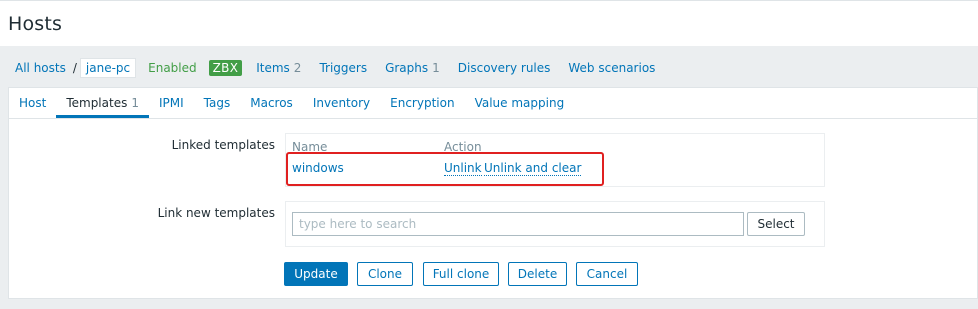 This screenshot has width=978, height=309. What do you see at coordinates (108, 68) in the screenshot?
I see `breadcrumb-current-host: jane-pc` at bounding box center [108, 68].